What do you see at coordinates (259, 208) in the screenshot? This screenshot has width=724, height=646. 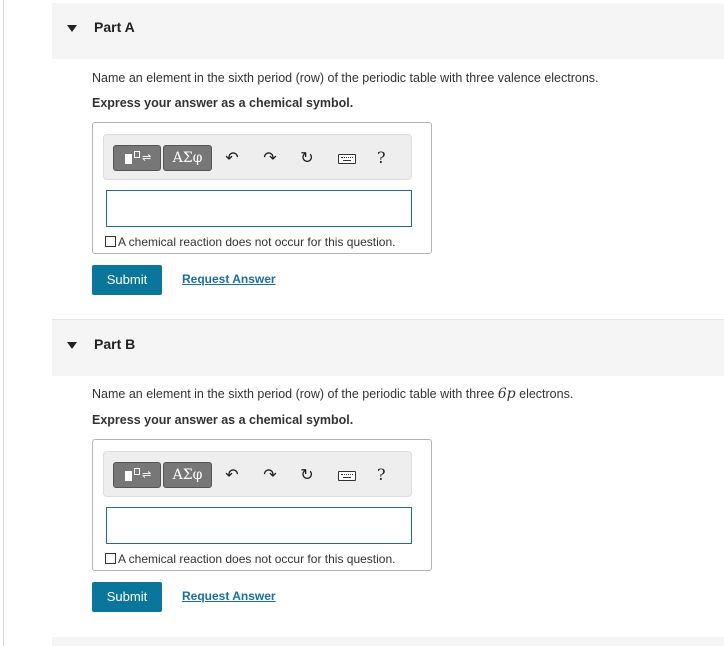 I see `part-a-answer-input` at bounding box center [259, 208].